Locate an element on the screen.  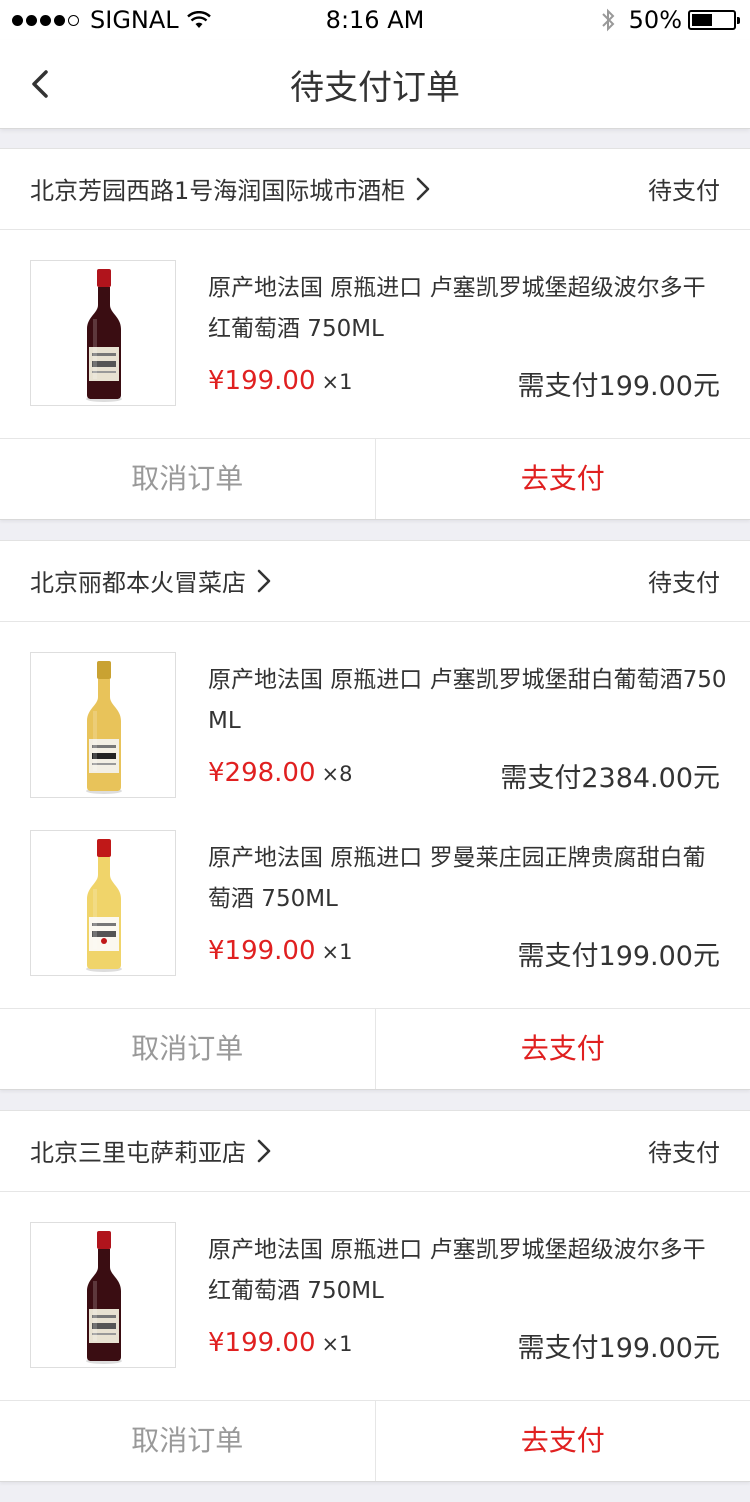
product-title: 原产地法国 原瓶进口 卢塞凯罗城堡甜白葡萄酒750ML is located at coordinates (468, 701).